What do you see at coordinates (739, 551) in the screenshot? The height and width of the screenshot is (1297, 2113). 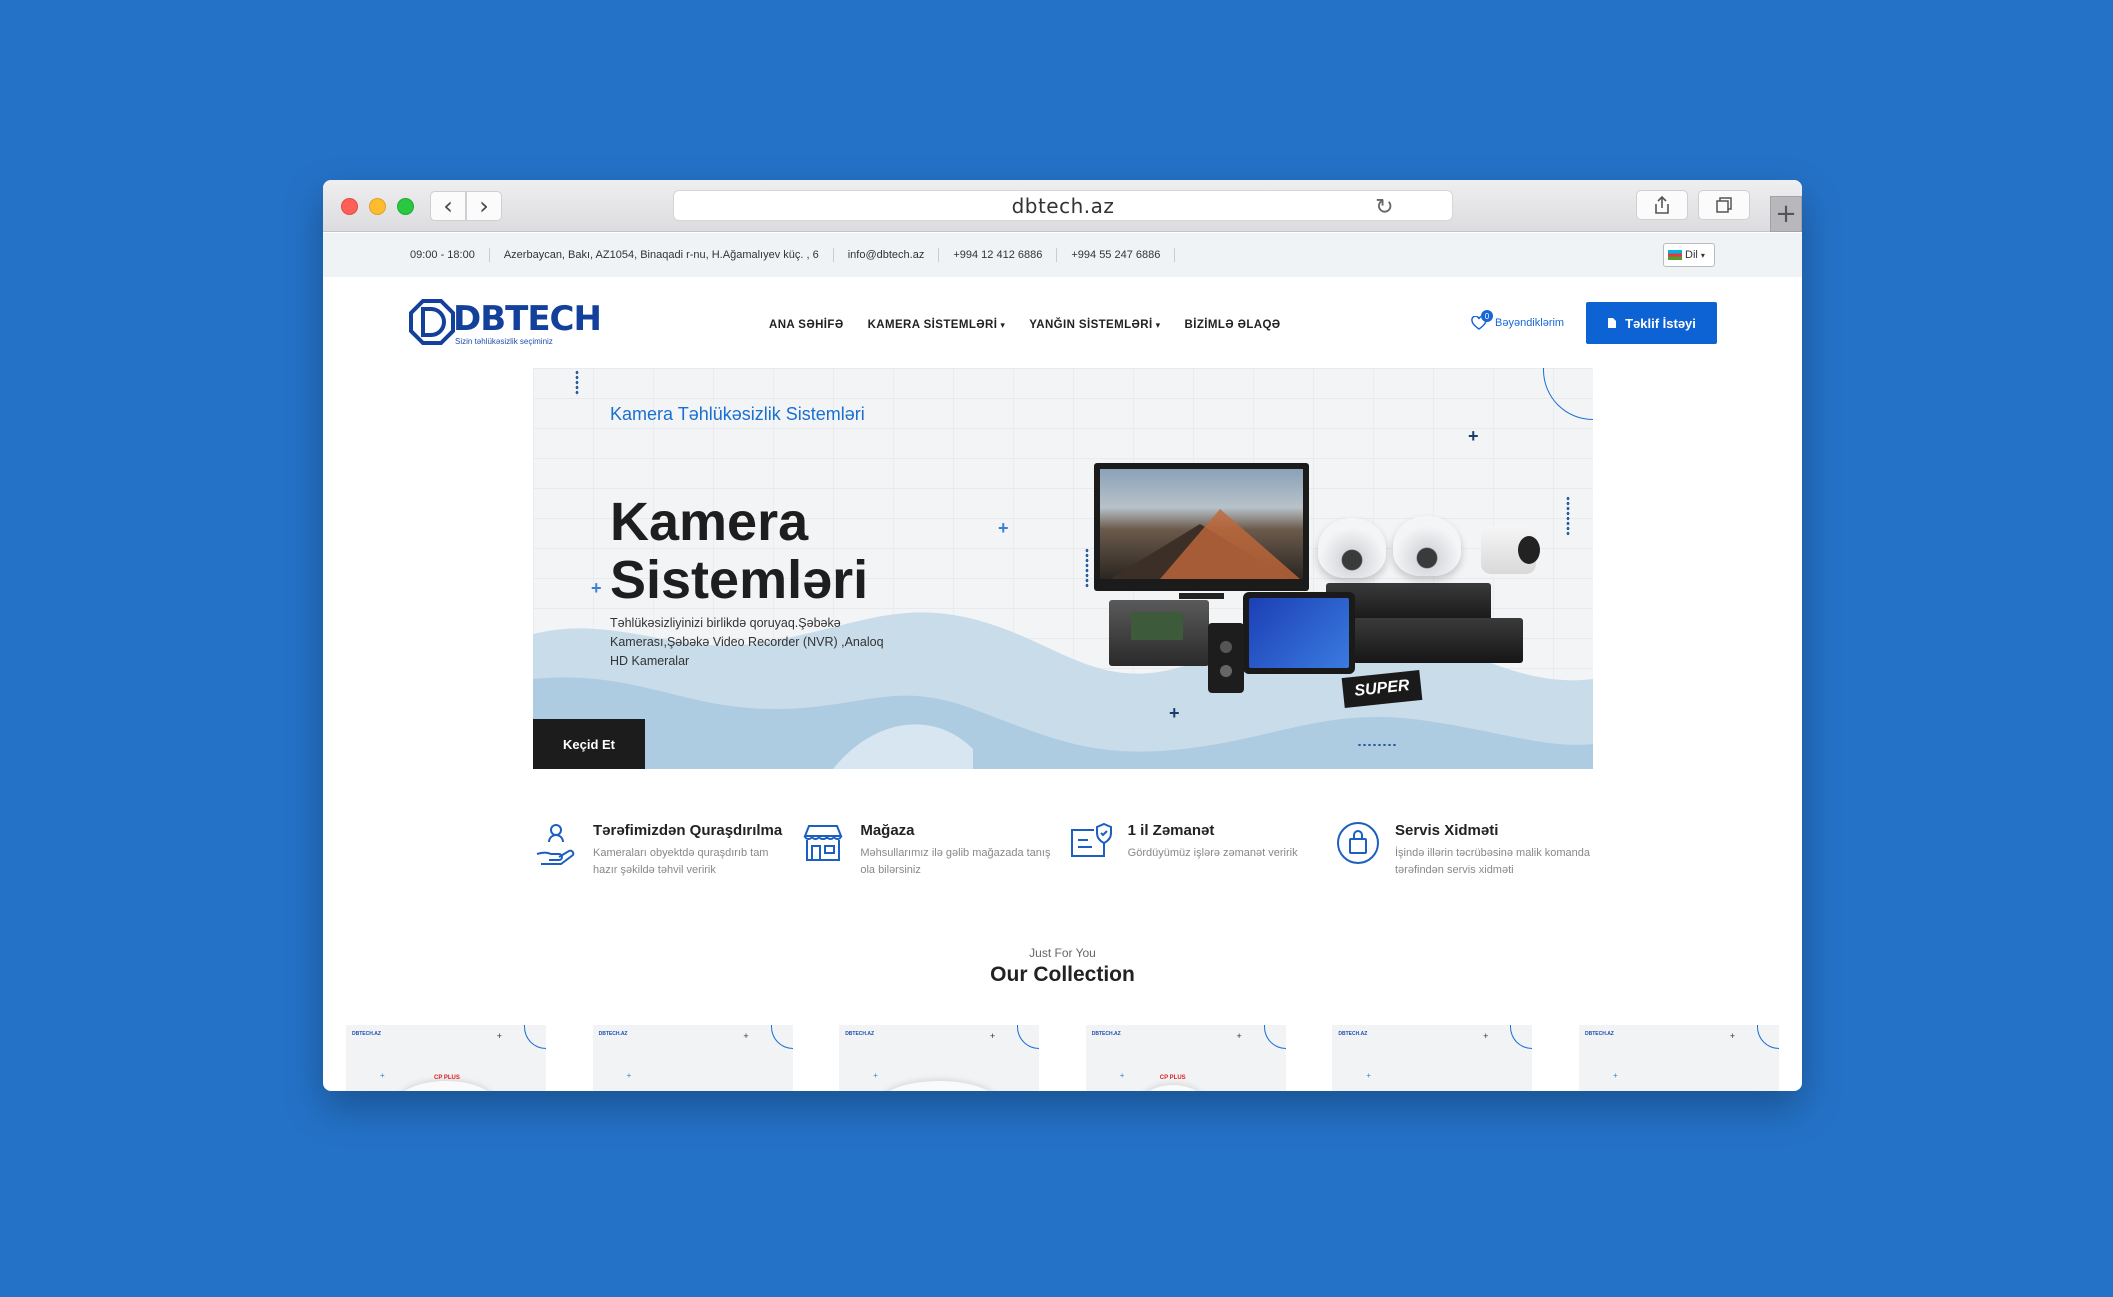 I see `hero-title: Kamera Sistemləri` at bounding box center [739, 551].